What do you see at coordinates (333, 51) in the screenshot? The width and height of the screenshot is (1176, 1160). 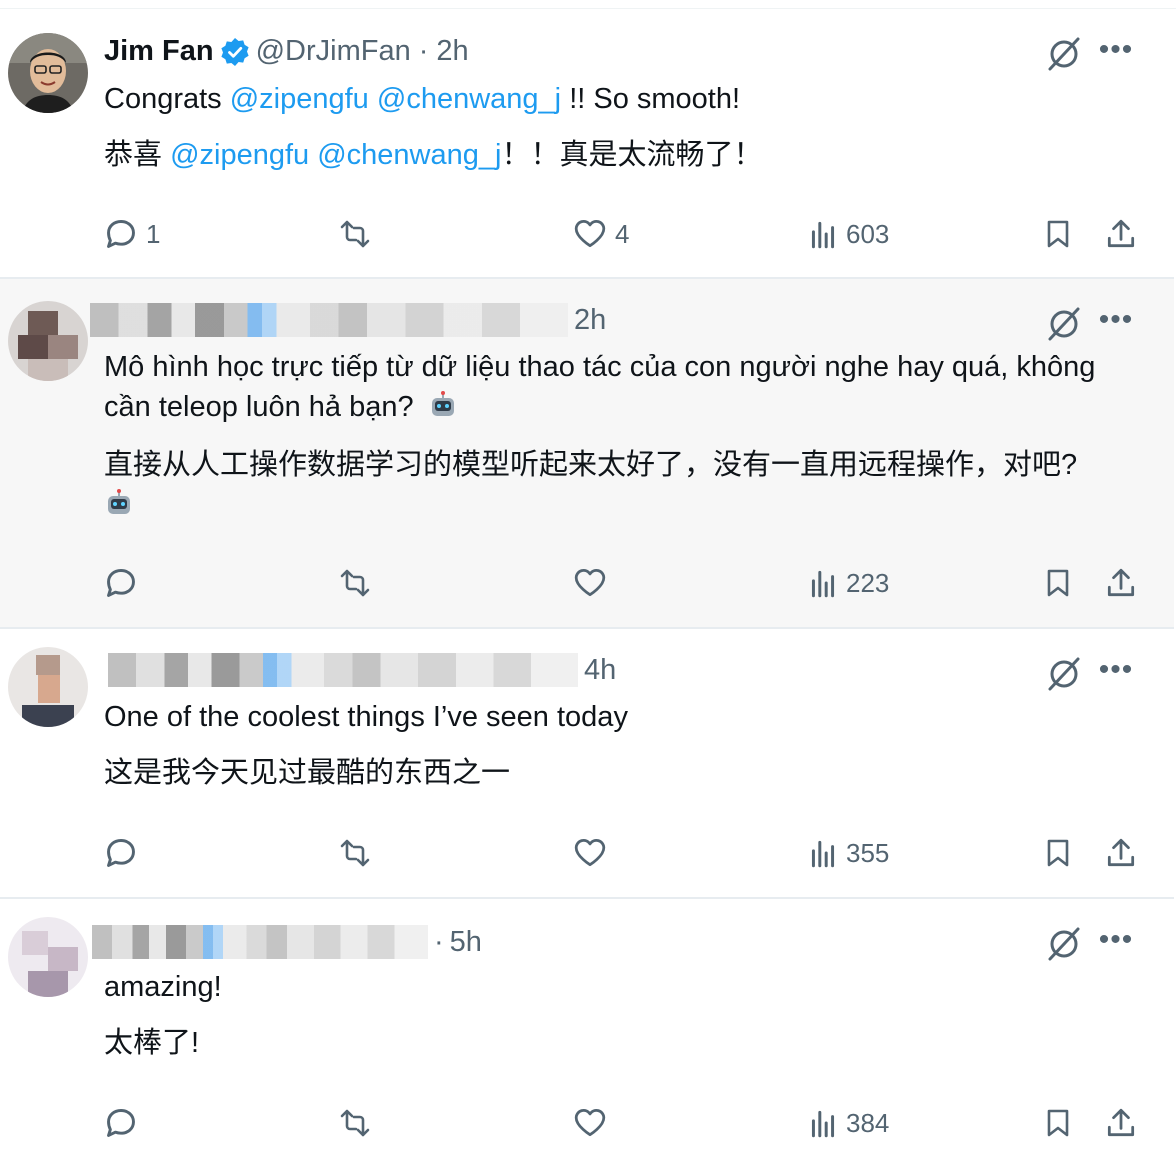 I see `handle: @DrJimFan` at bounding box center [333, 51].